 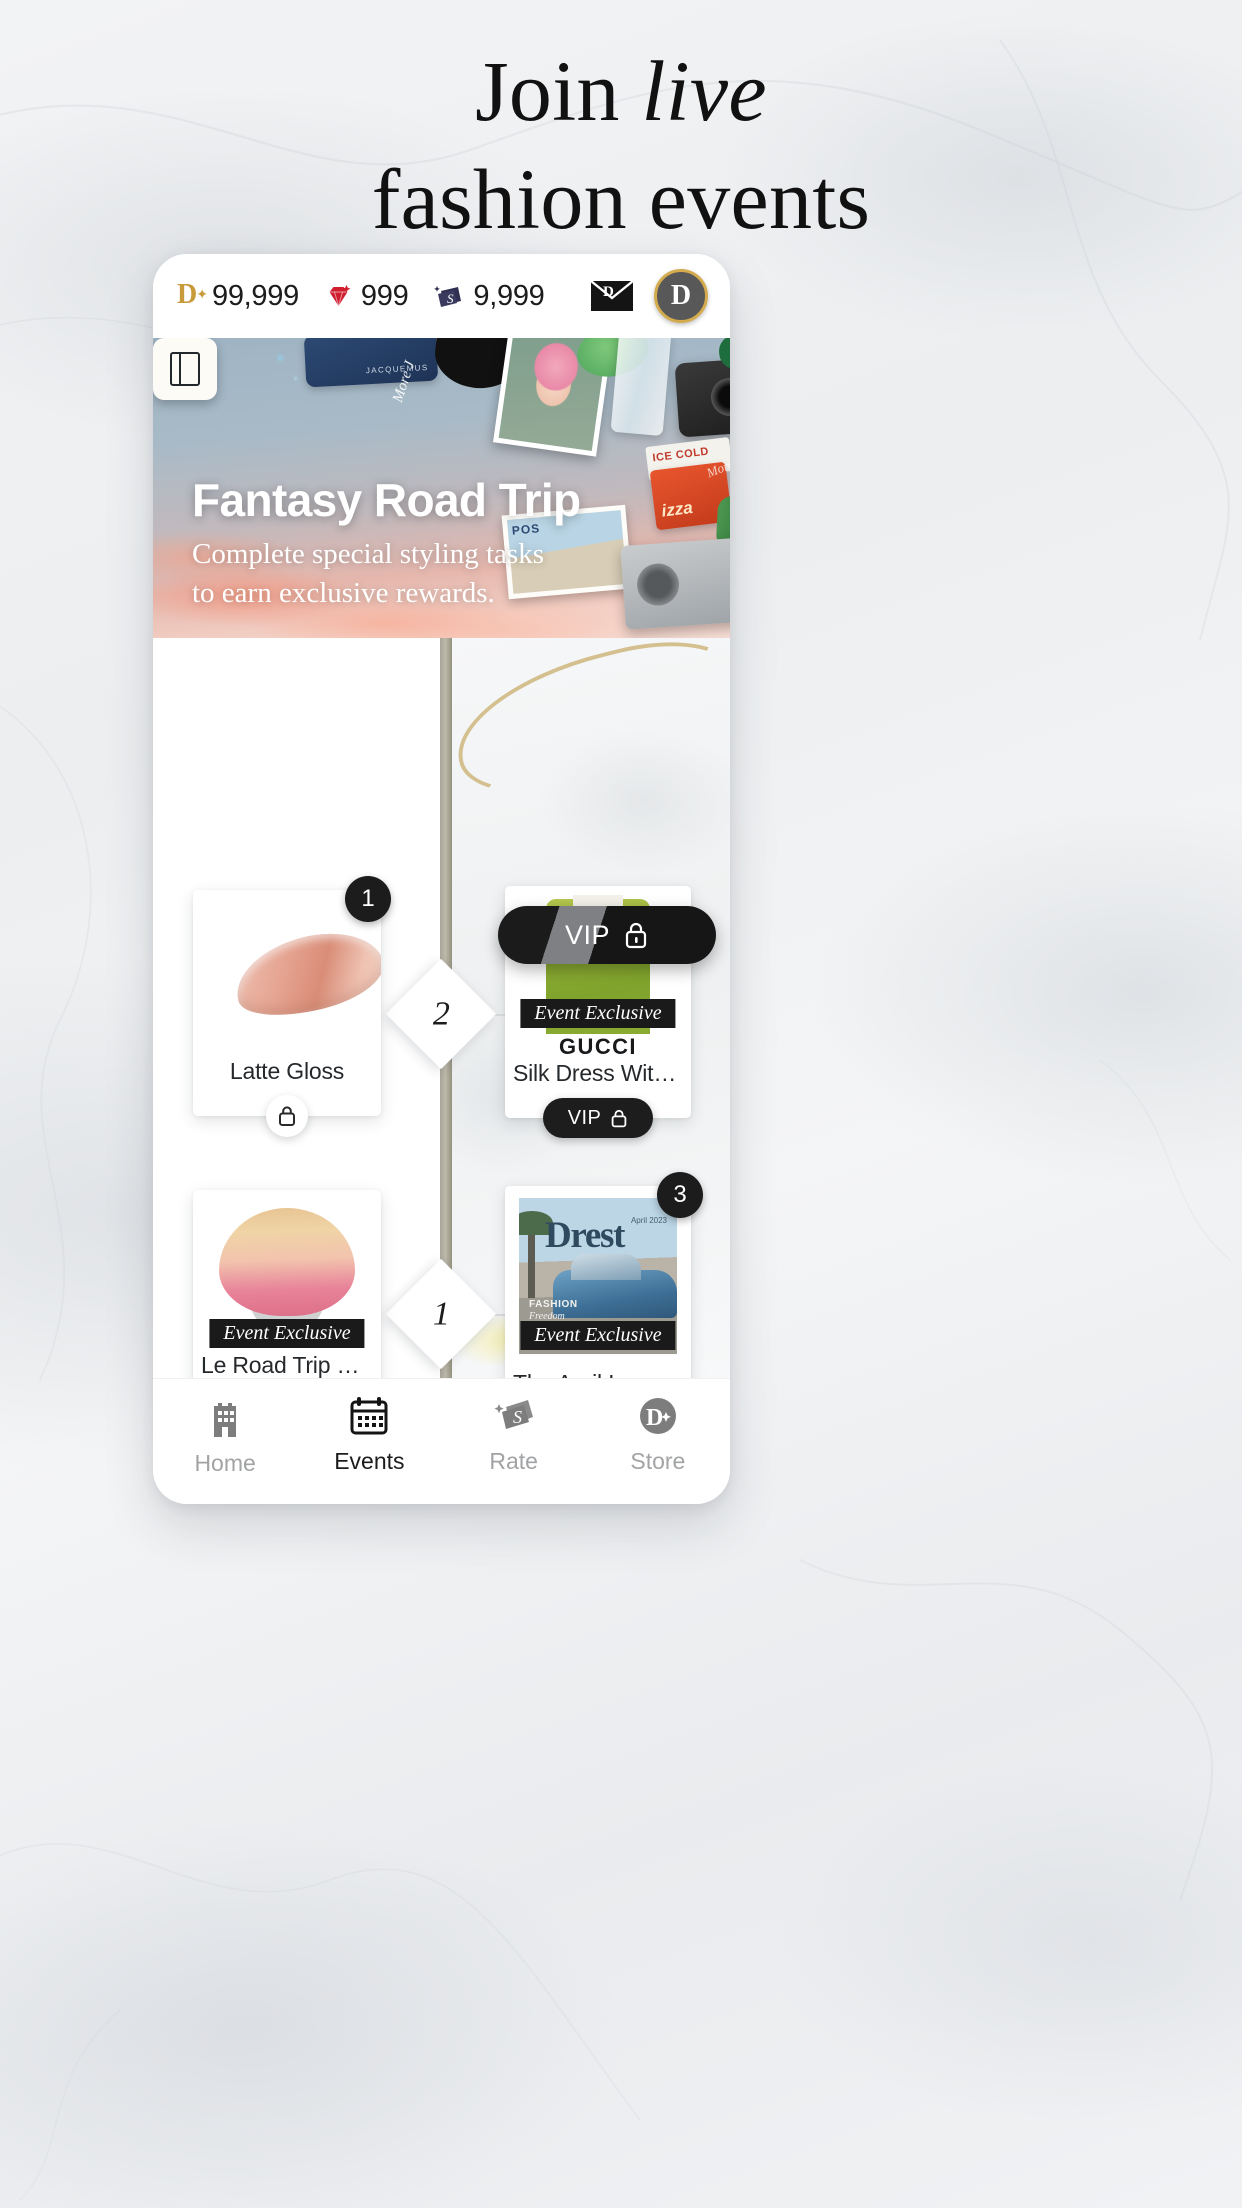 What do you see at coordinates (621, 199) in the screenshot?
I see `headline-line2: fashion events` at bounding box center [621, 199].